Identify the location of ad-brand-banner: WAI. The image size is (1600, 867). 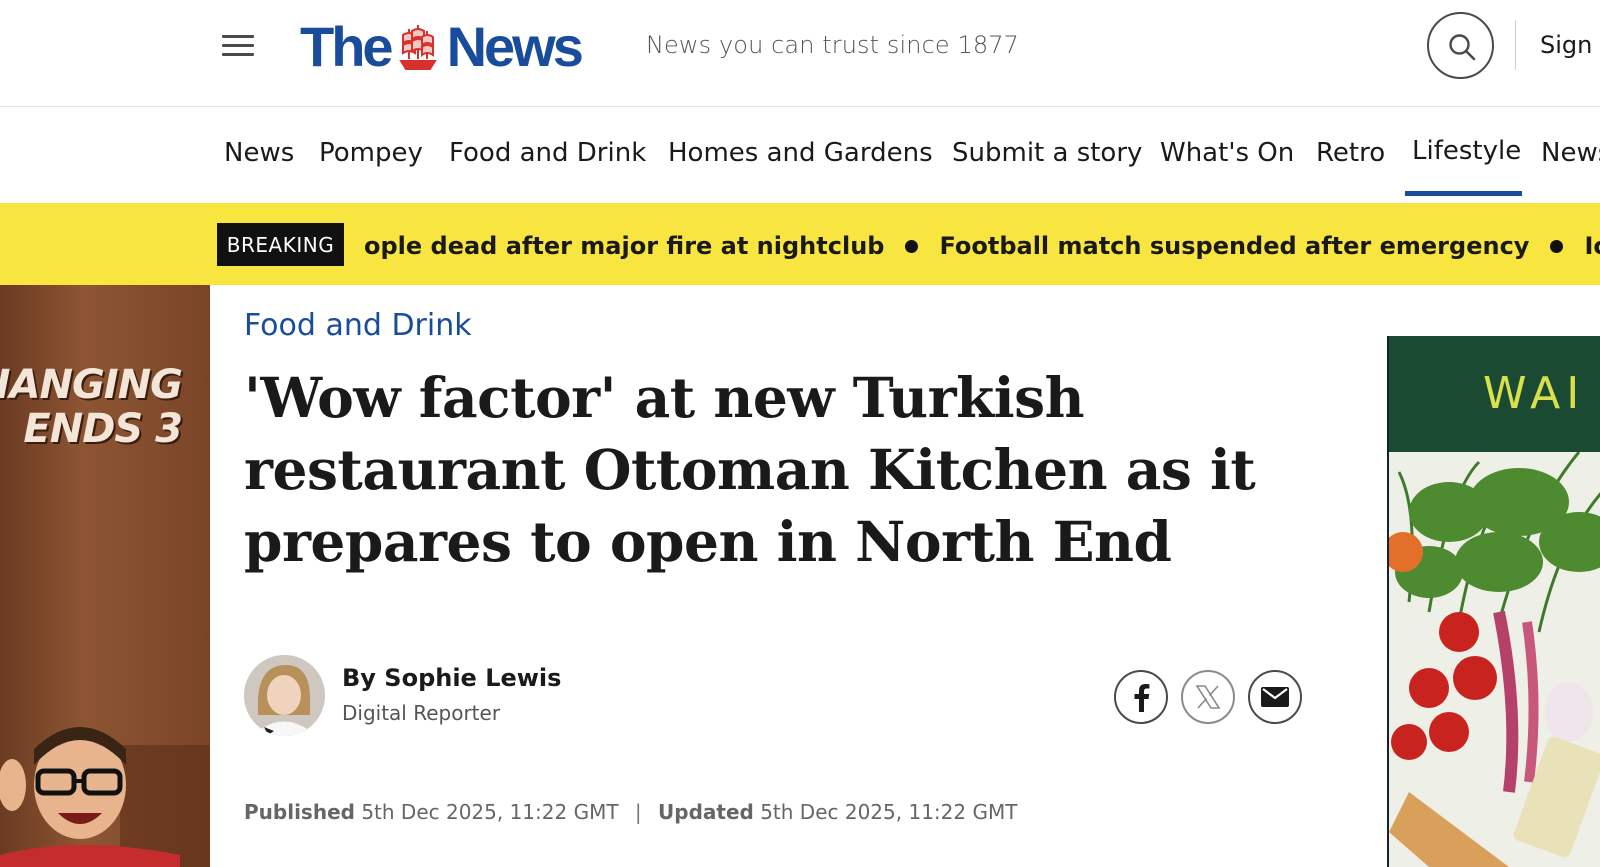
(1494, 394).